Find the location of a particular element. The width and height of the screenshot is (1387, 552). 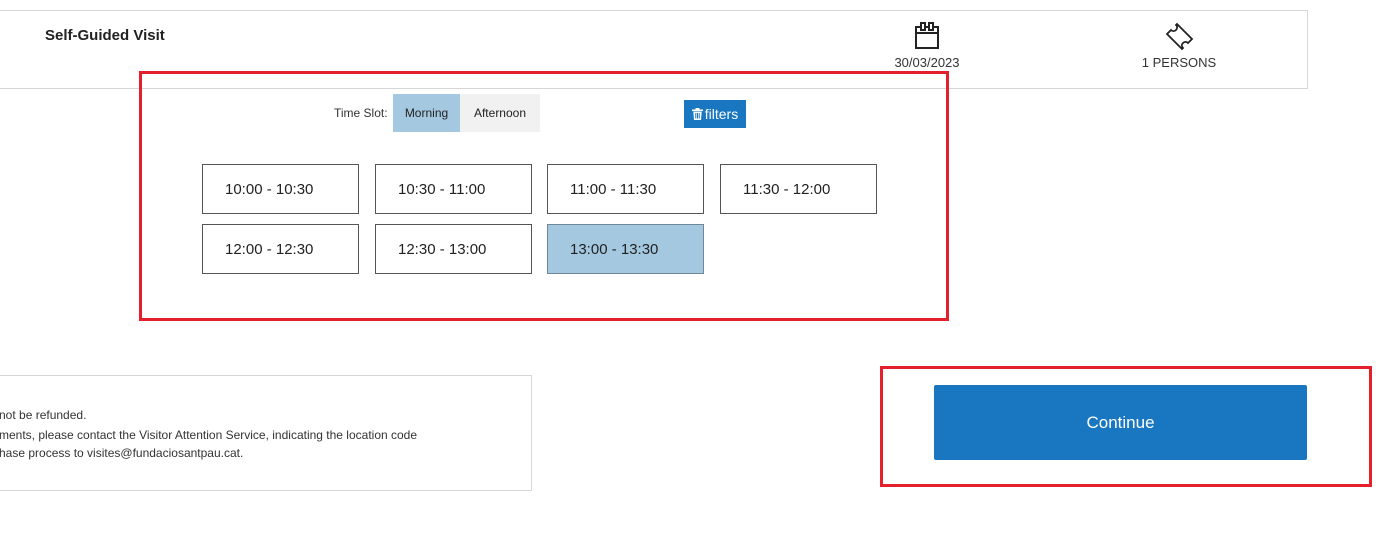

time-slot-afternoon-button: Afternoon is located at coordinates (500, 113).